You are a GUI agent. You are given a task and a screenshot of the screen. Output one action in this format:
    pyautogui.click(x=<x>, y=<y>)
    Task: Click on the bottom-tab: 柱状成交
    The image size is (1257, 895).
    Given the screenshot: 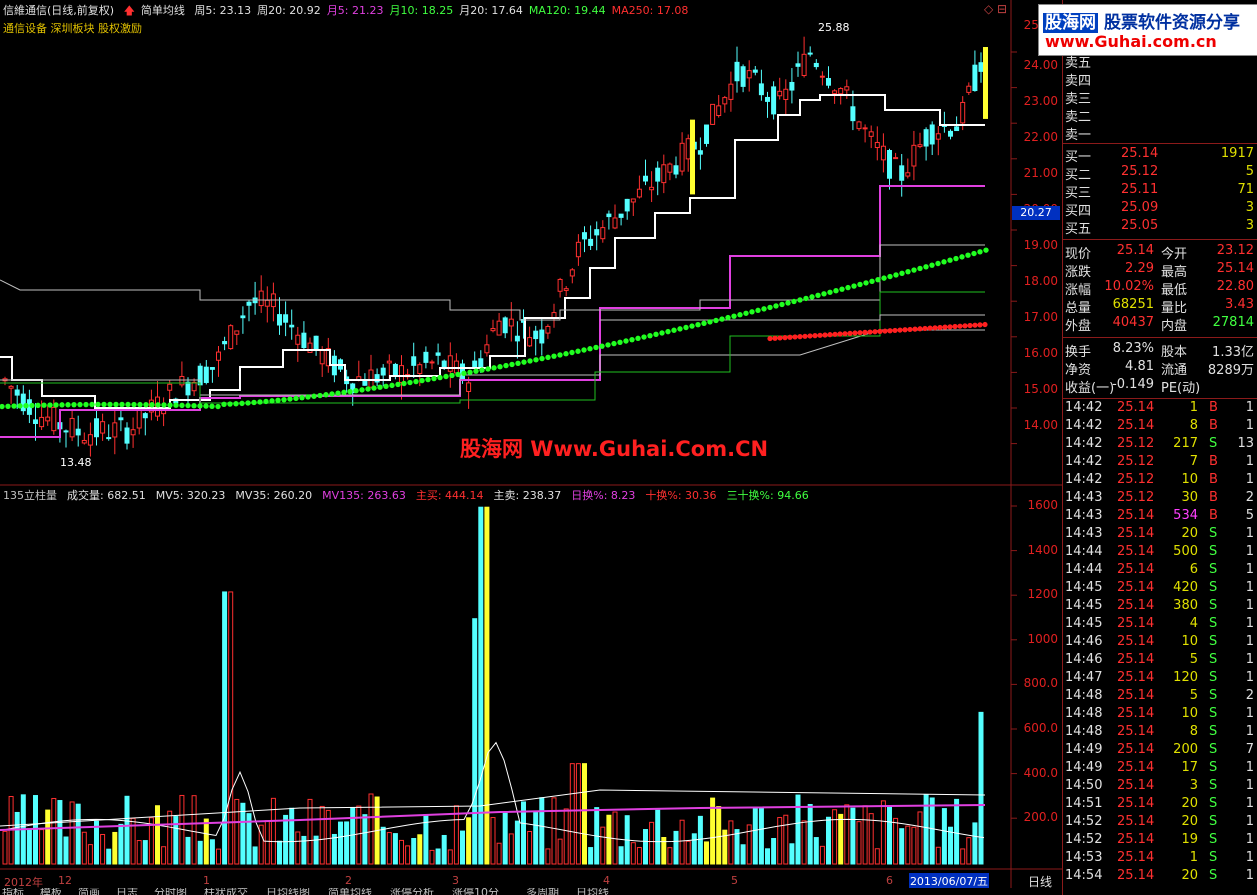 What is the action you would take?
    pyautogui.click(x=226, y=891)
    